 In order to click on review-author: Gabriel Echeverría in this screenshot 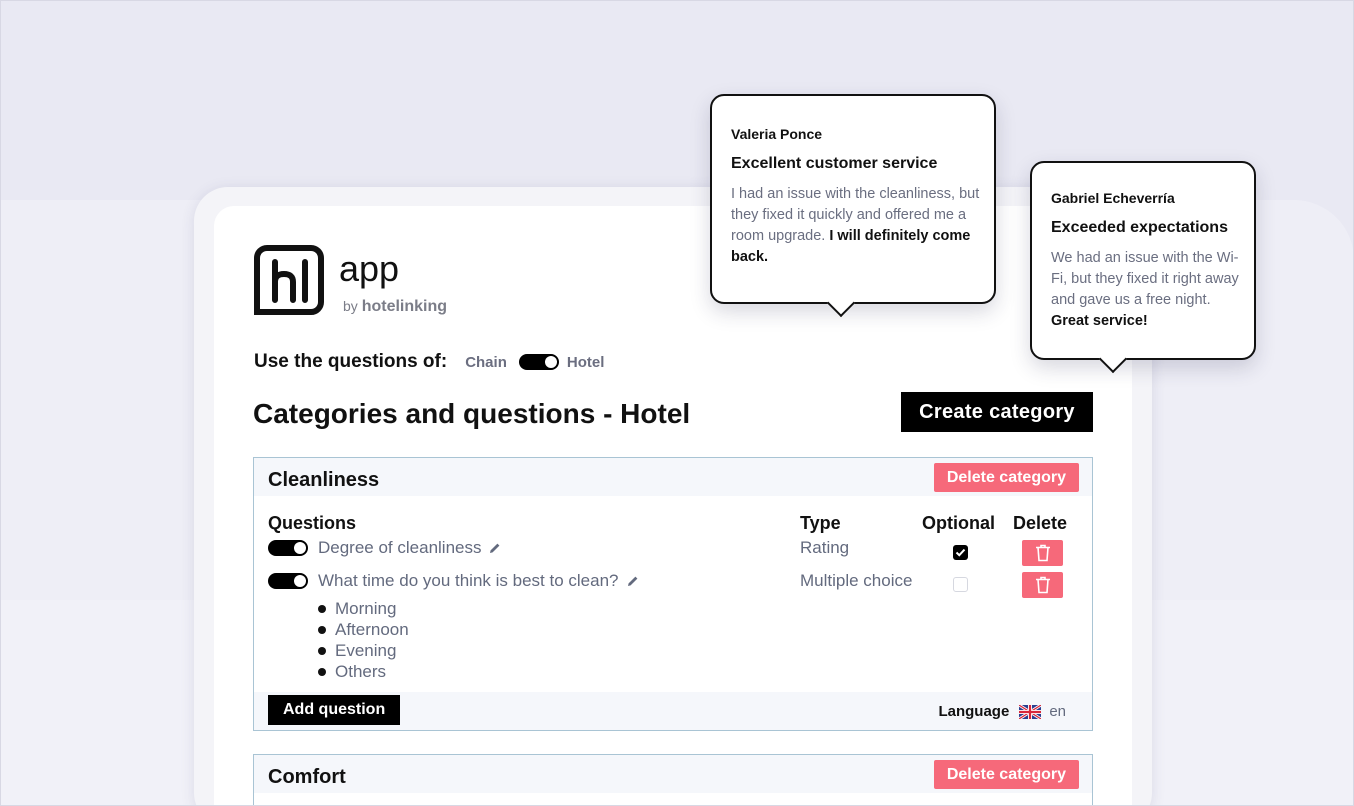, I will do `click(1113, 198)`.